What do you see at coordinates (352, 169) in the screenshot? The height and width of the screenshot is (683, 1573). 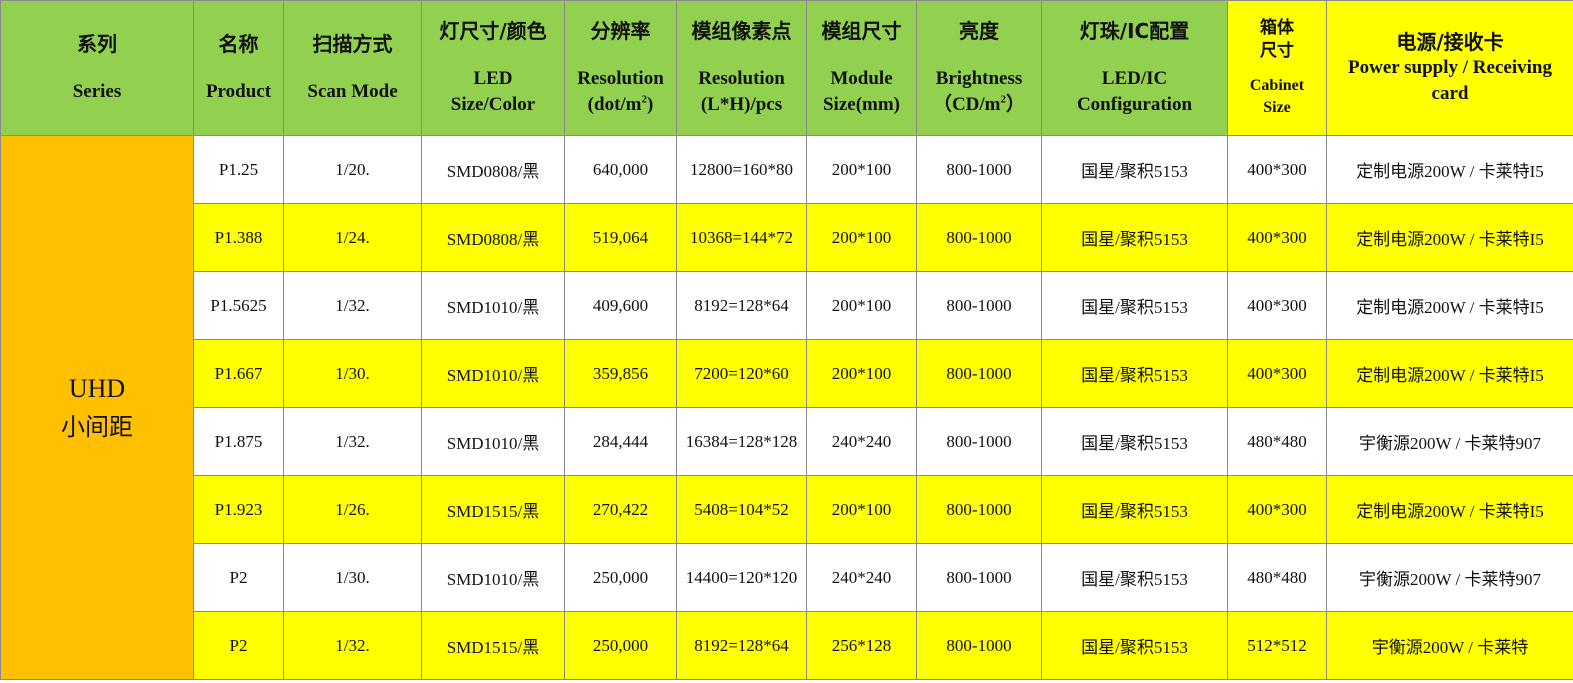 I see `cell-scan: 1/20.` at bounding box center [352, 169].